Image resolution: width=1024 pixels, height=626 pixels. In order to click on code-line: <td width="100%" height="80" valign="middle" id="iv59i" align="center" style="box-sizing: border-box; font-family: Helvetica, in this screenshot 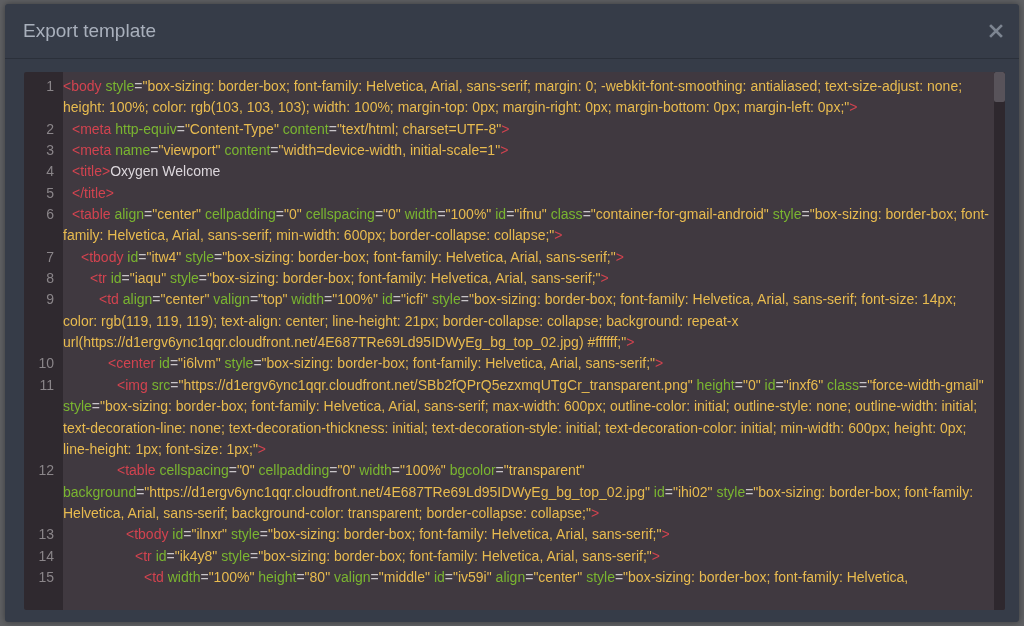, I will do `click(526, 577)`.